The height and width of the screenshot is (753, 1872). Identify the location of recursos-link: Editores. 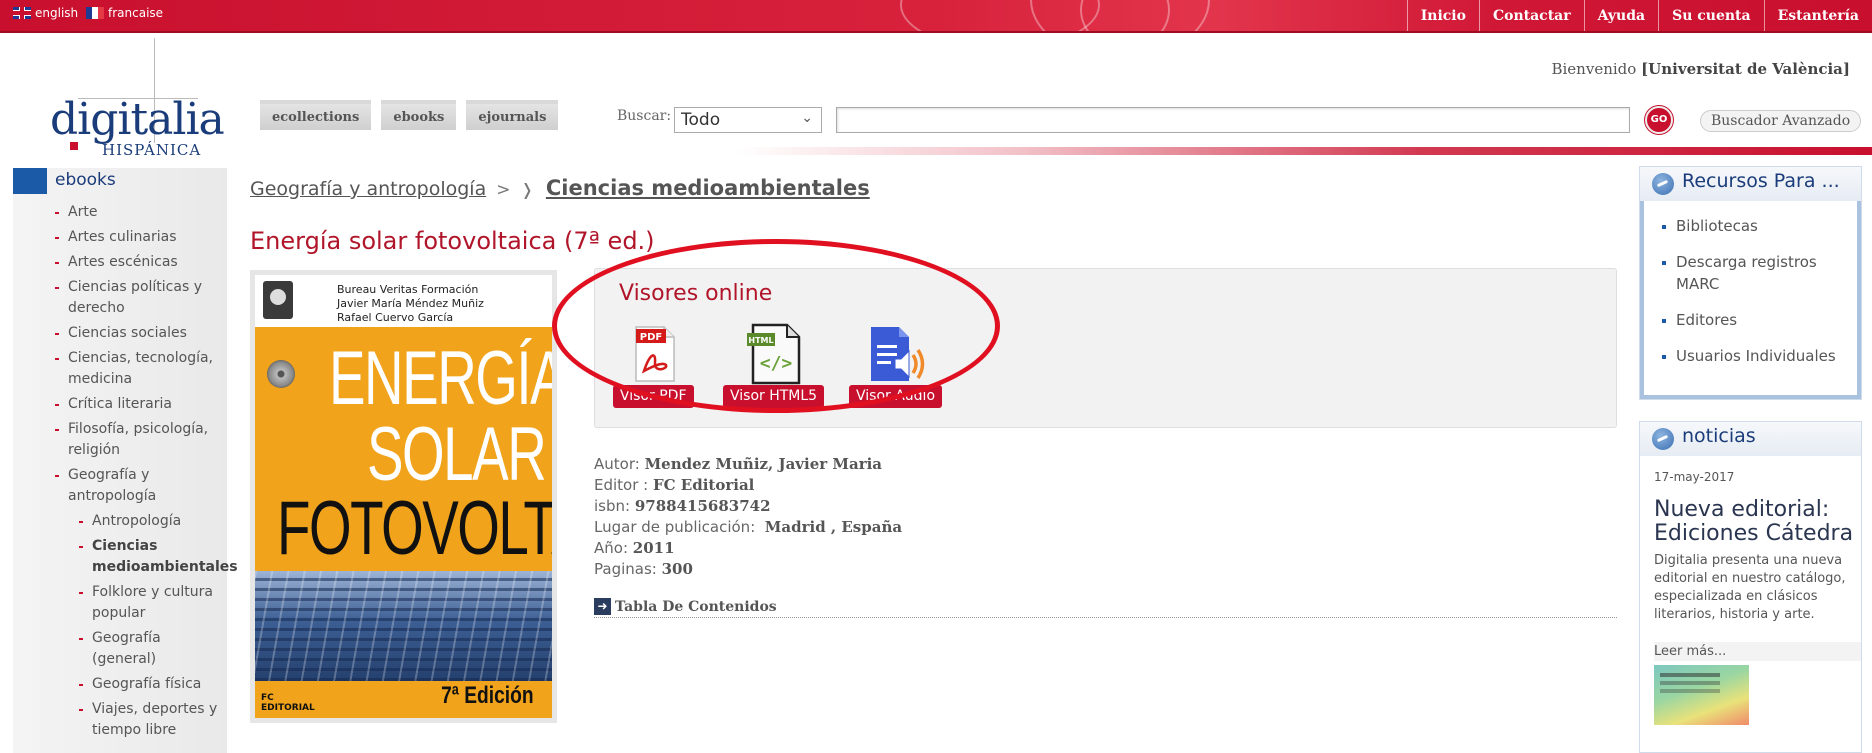
(1759, 320).